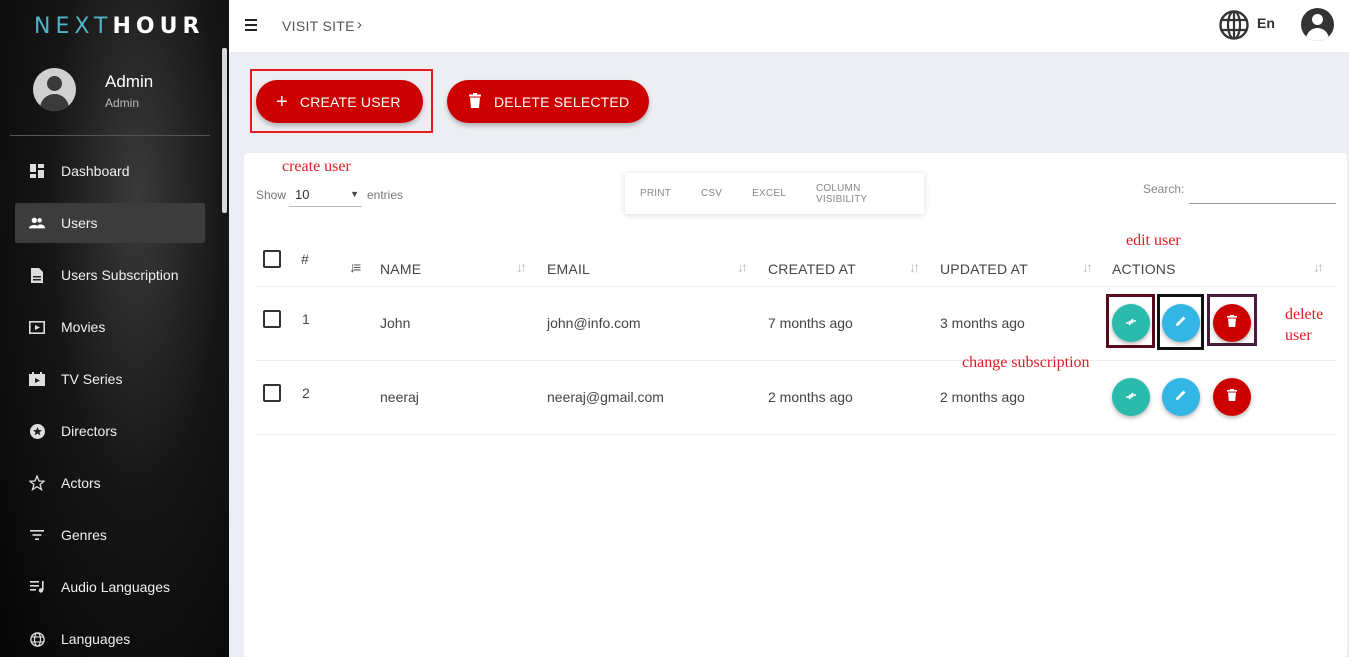  I want to click on annotation-edit-user: edit user, so click(1153, 240).